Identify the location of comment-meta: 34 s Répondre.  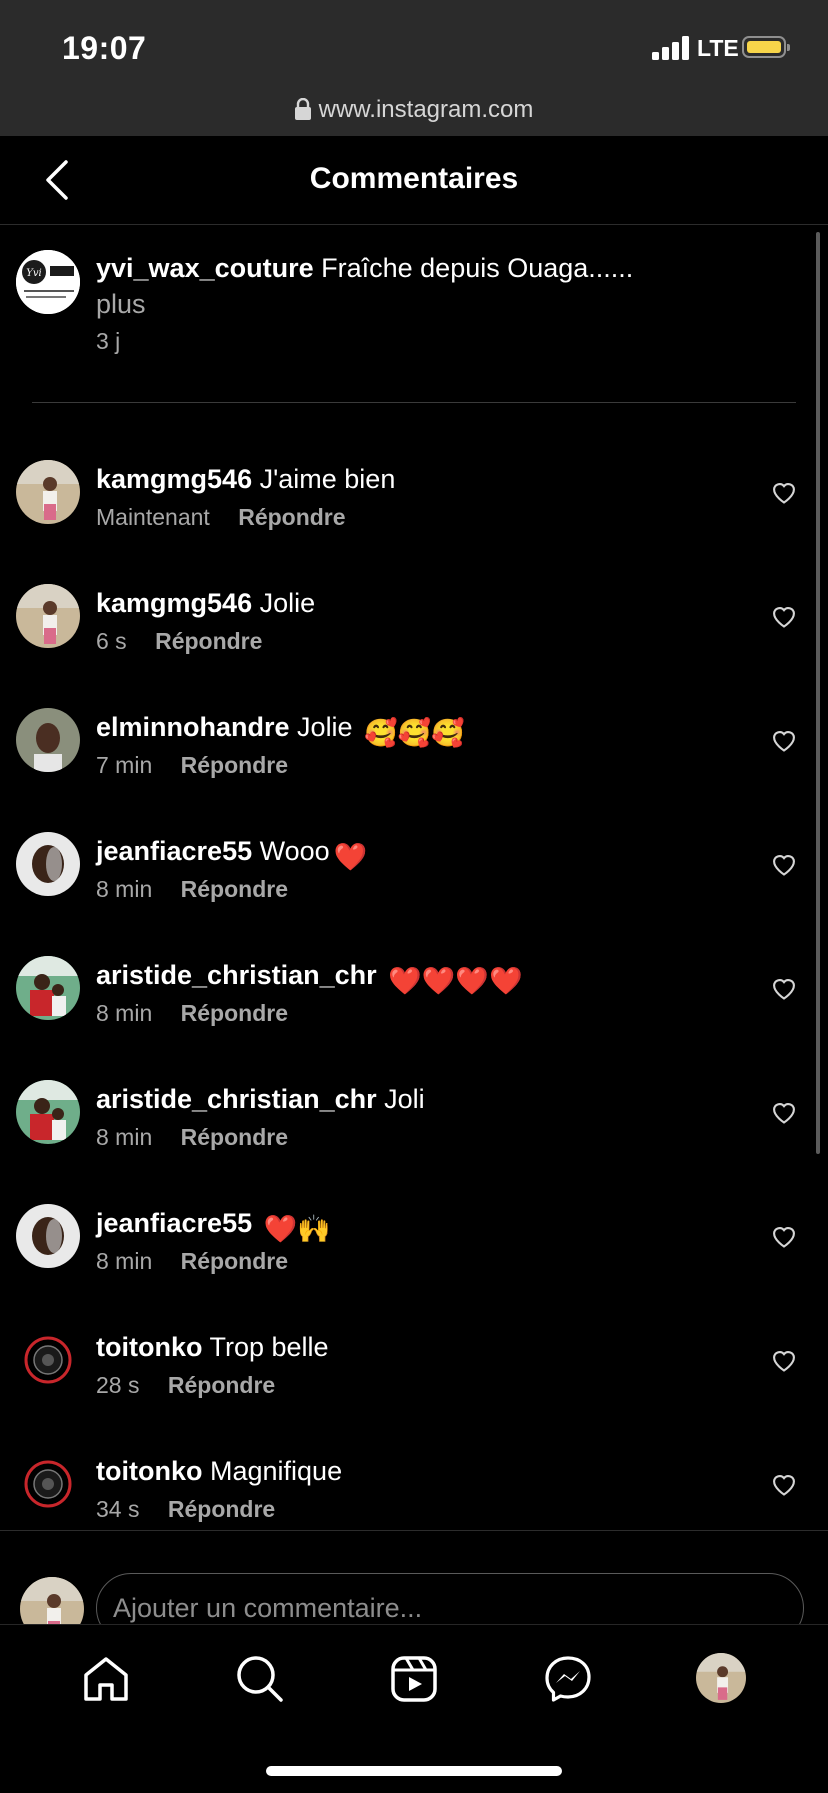
(185, 1509).